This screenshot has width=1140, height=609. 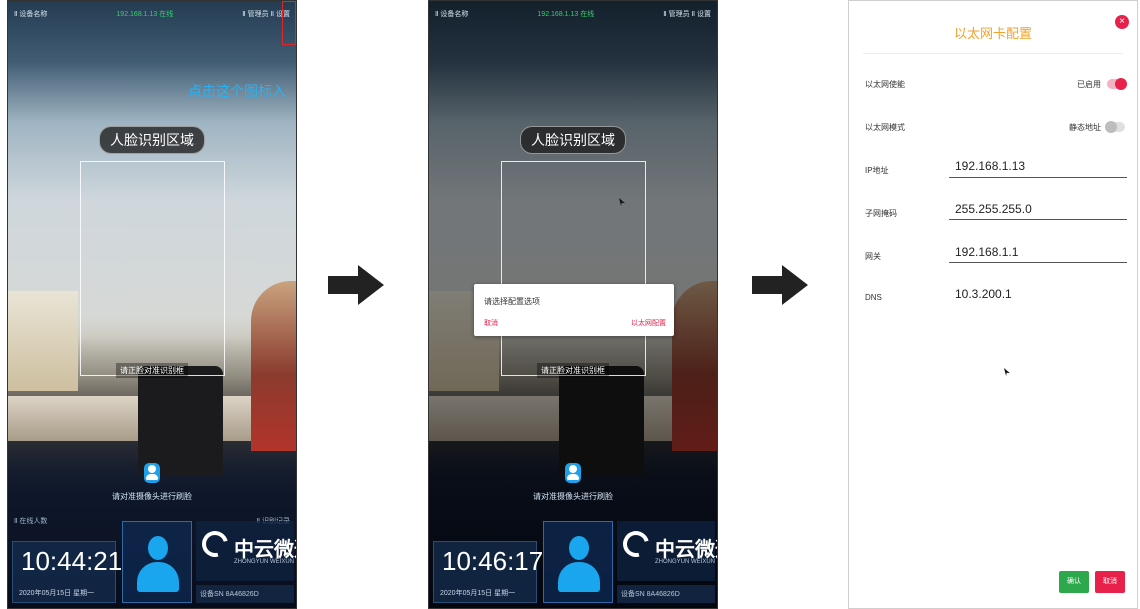 I want to click on ethernet-mode-state: 静态地址, so click(x=1085, y=127).